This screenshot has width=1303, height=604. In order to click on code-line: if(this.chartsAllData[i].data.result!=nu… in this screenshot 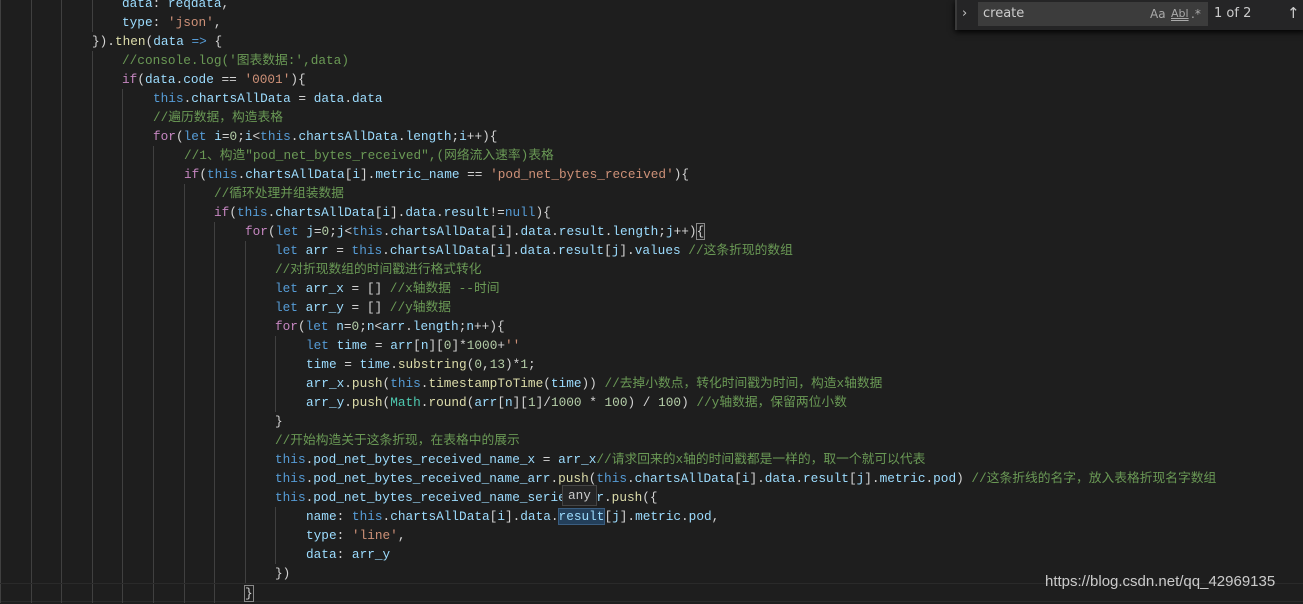, I will do `click(651, 212)`.